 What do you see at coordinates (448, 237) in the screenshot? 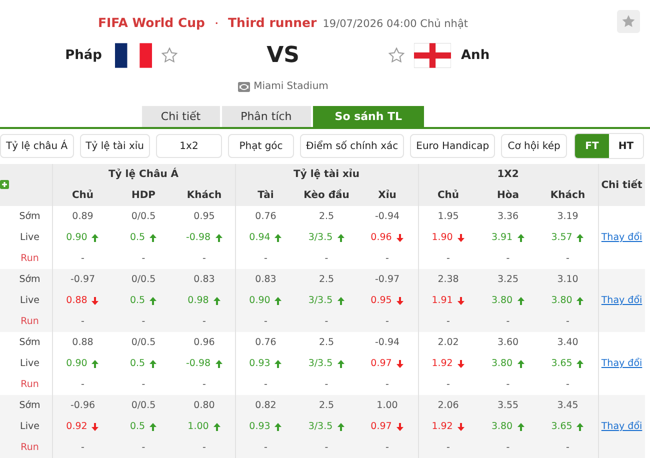
I see `odds-value: 1.90` at bounding box center [448, 237].